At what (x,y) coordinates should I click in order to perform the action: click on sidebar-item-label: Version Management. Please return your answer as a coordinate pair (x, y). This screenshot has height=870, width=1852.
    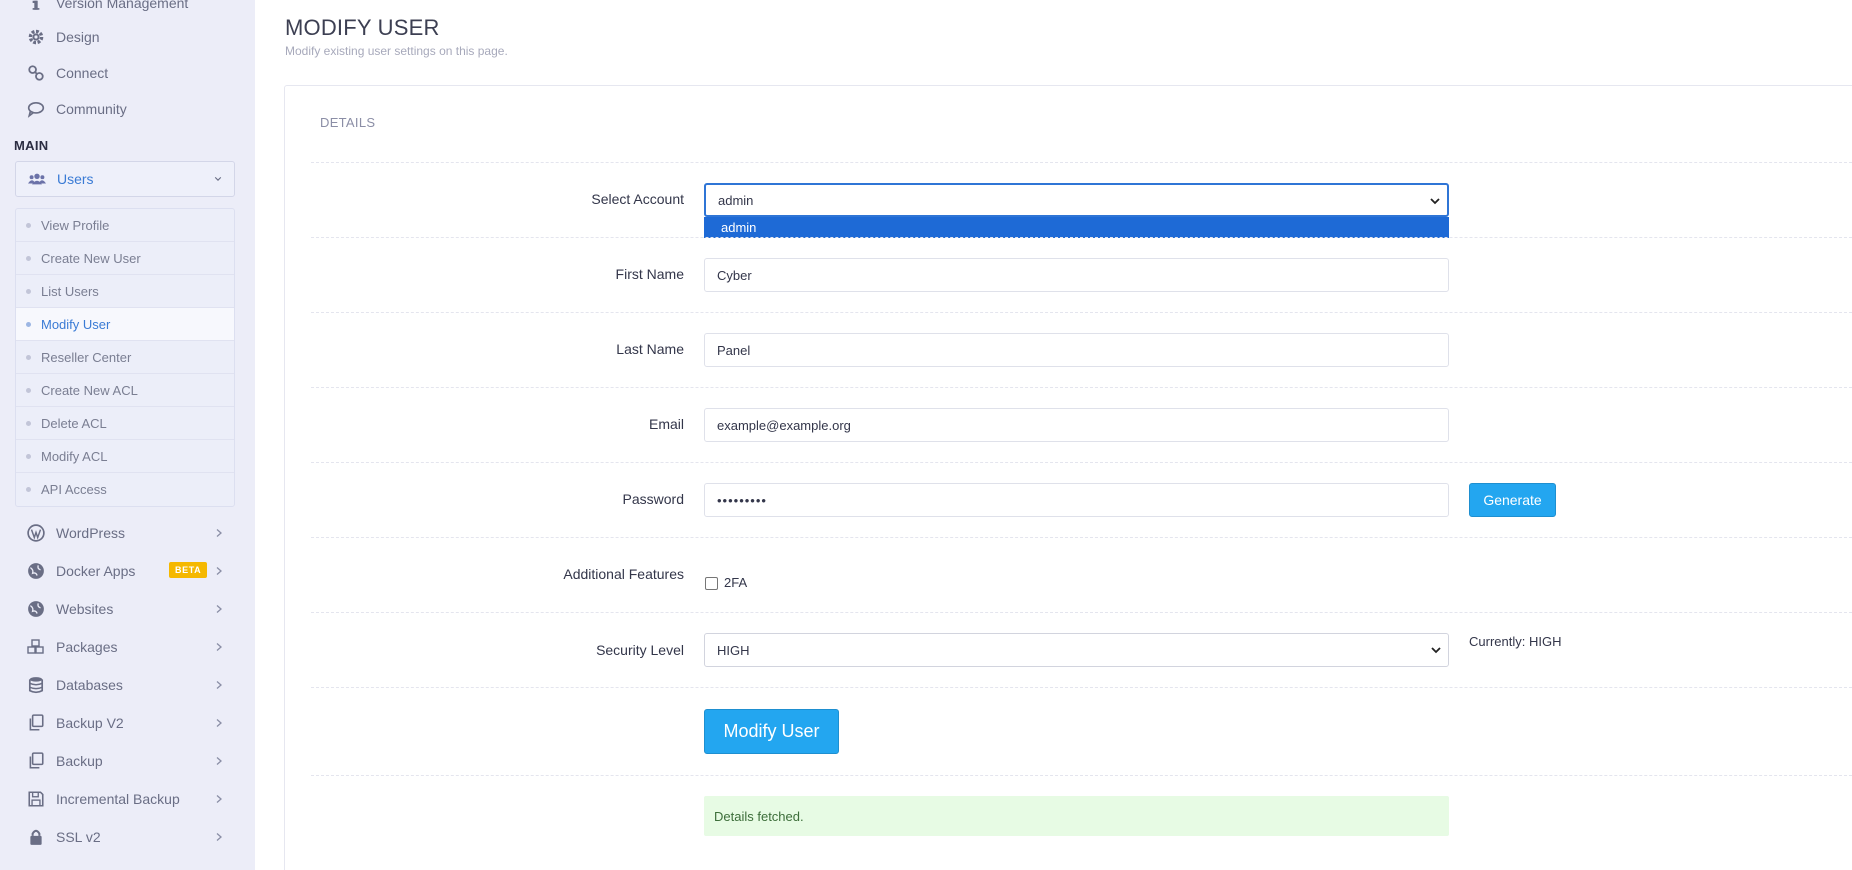
    Looking at the image, I should click on (122, 5).